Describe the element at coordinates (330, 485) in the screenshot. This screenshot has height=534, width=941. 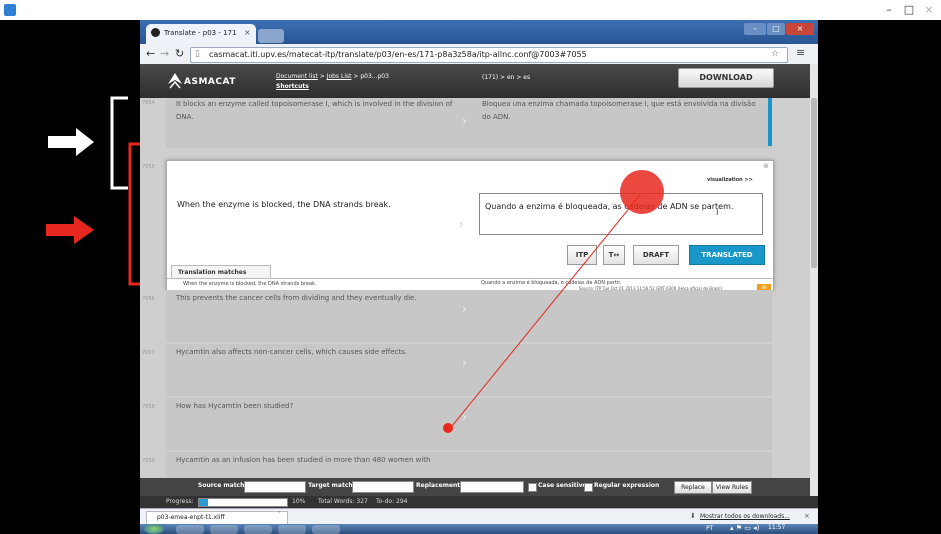
I see `target-match-label: Target match` at that location.